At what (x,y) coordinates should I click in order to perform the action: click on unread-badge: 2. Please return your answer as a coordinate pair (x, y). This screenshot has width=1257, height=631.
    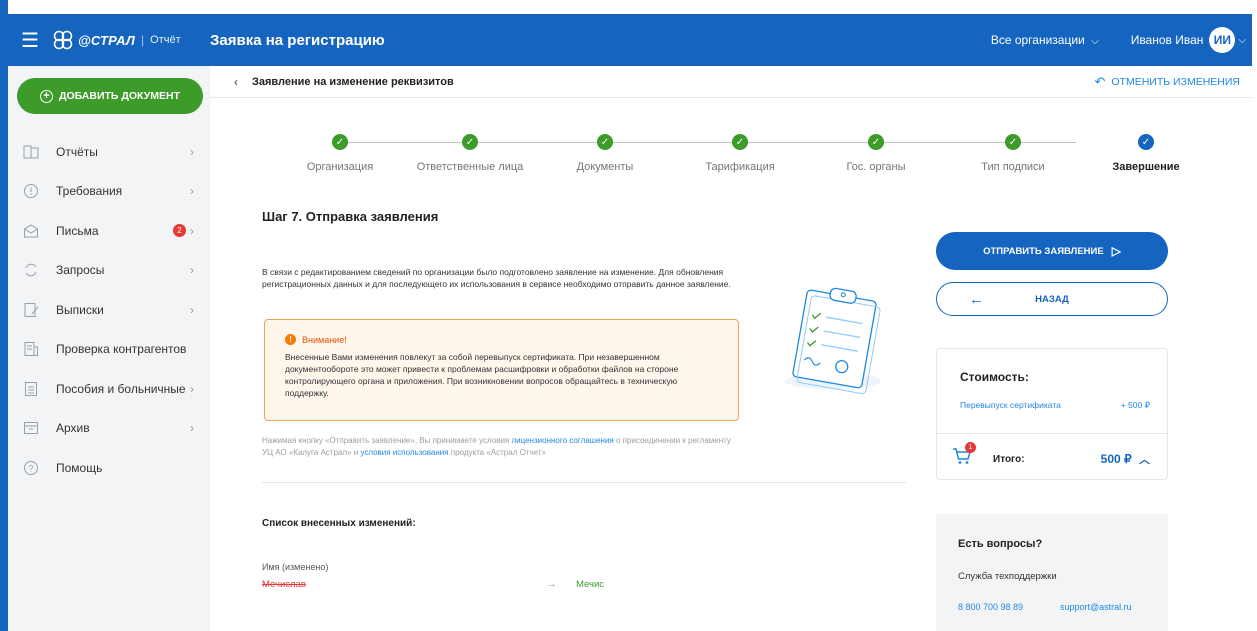
    Looking at the image, I should click on (179, 231).